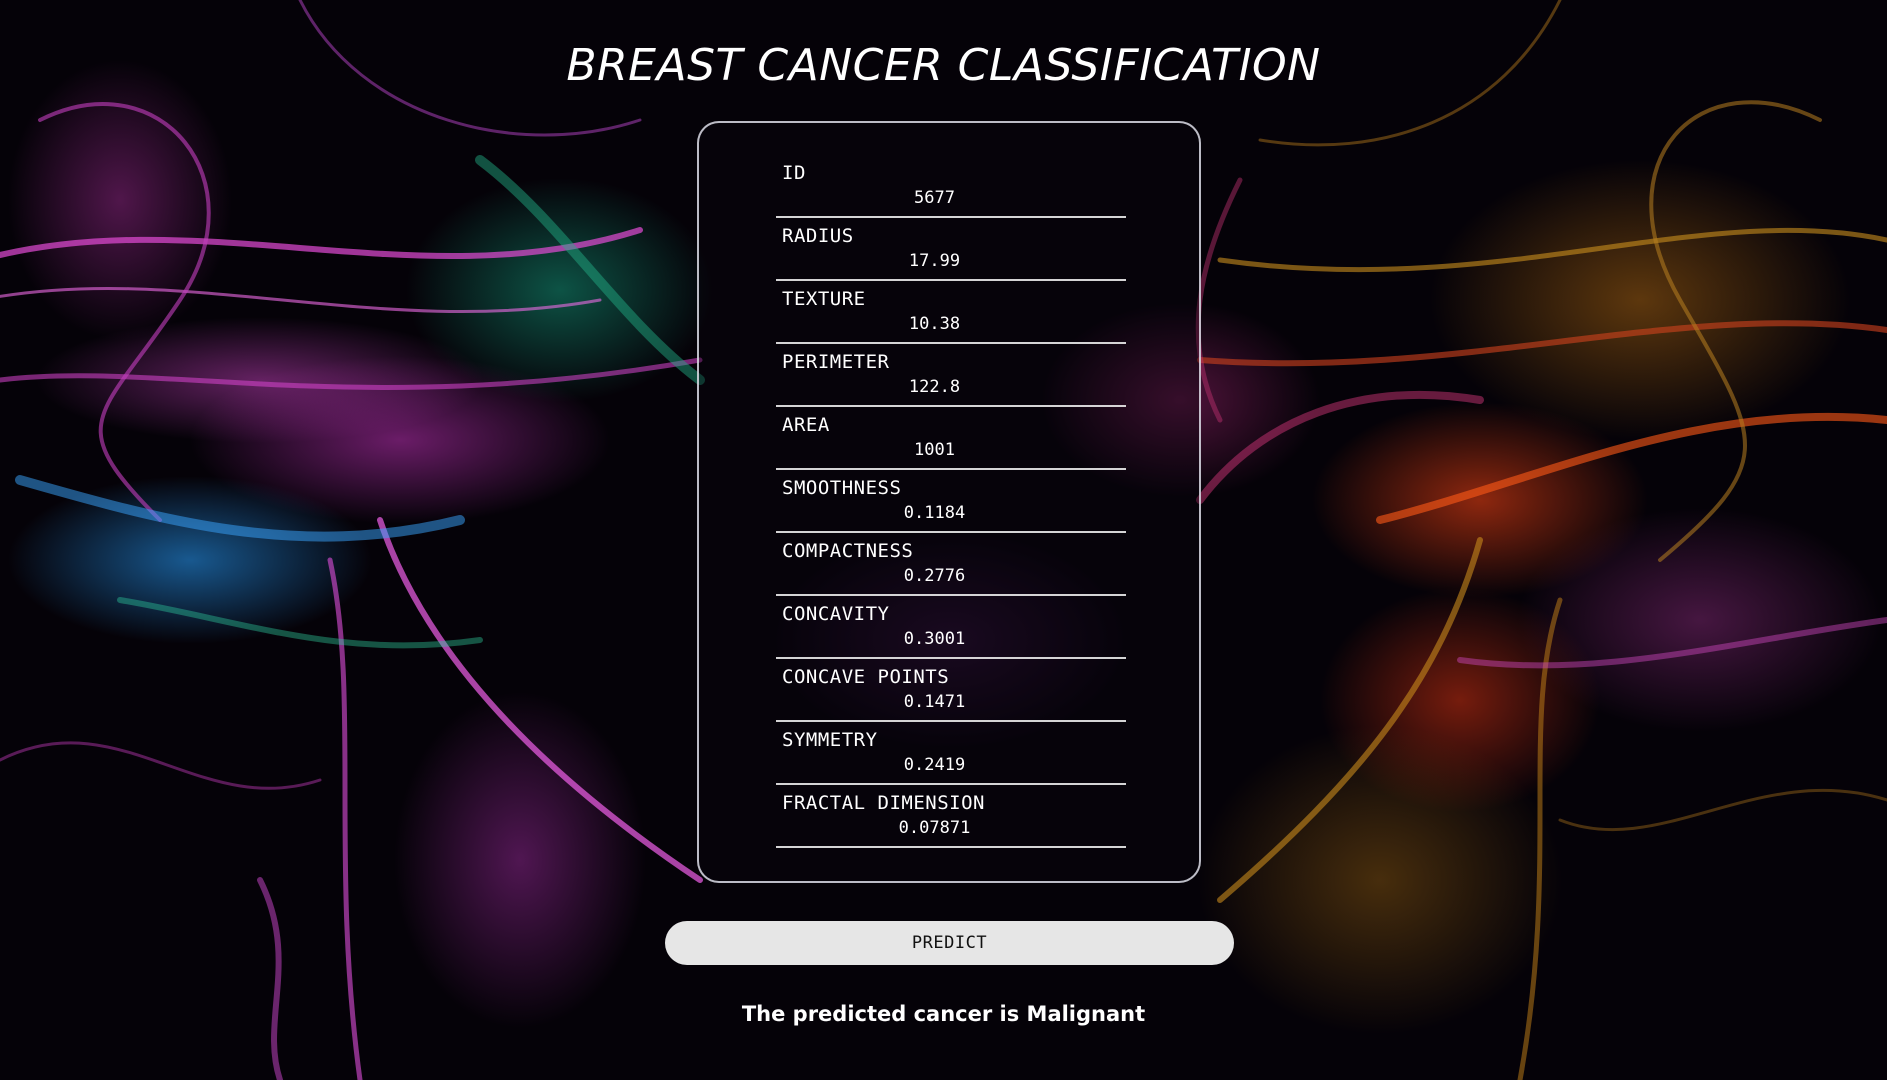 This screenshot has width=1887, height=1080. What do you see at coordinates (951, 311) in the screenshot?
I see `field-texture: TEXTURE 10.38` at bounding box center [951, 311].